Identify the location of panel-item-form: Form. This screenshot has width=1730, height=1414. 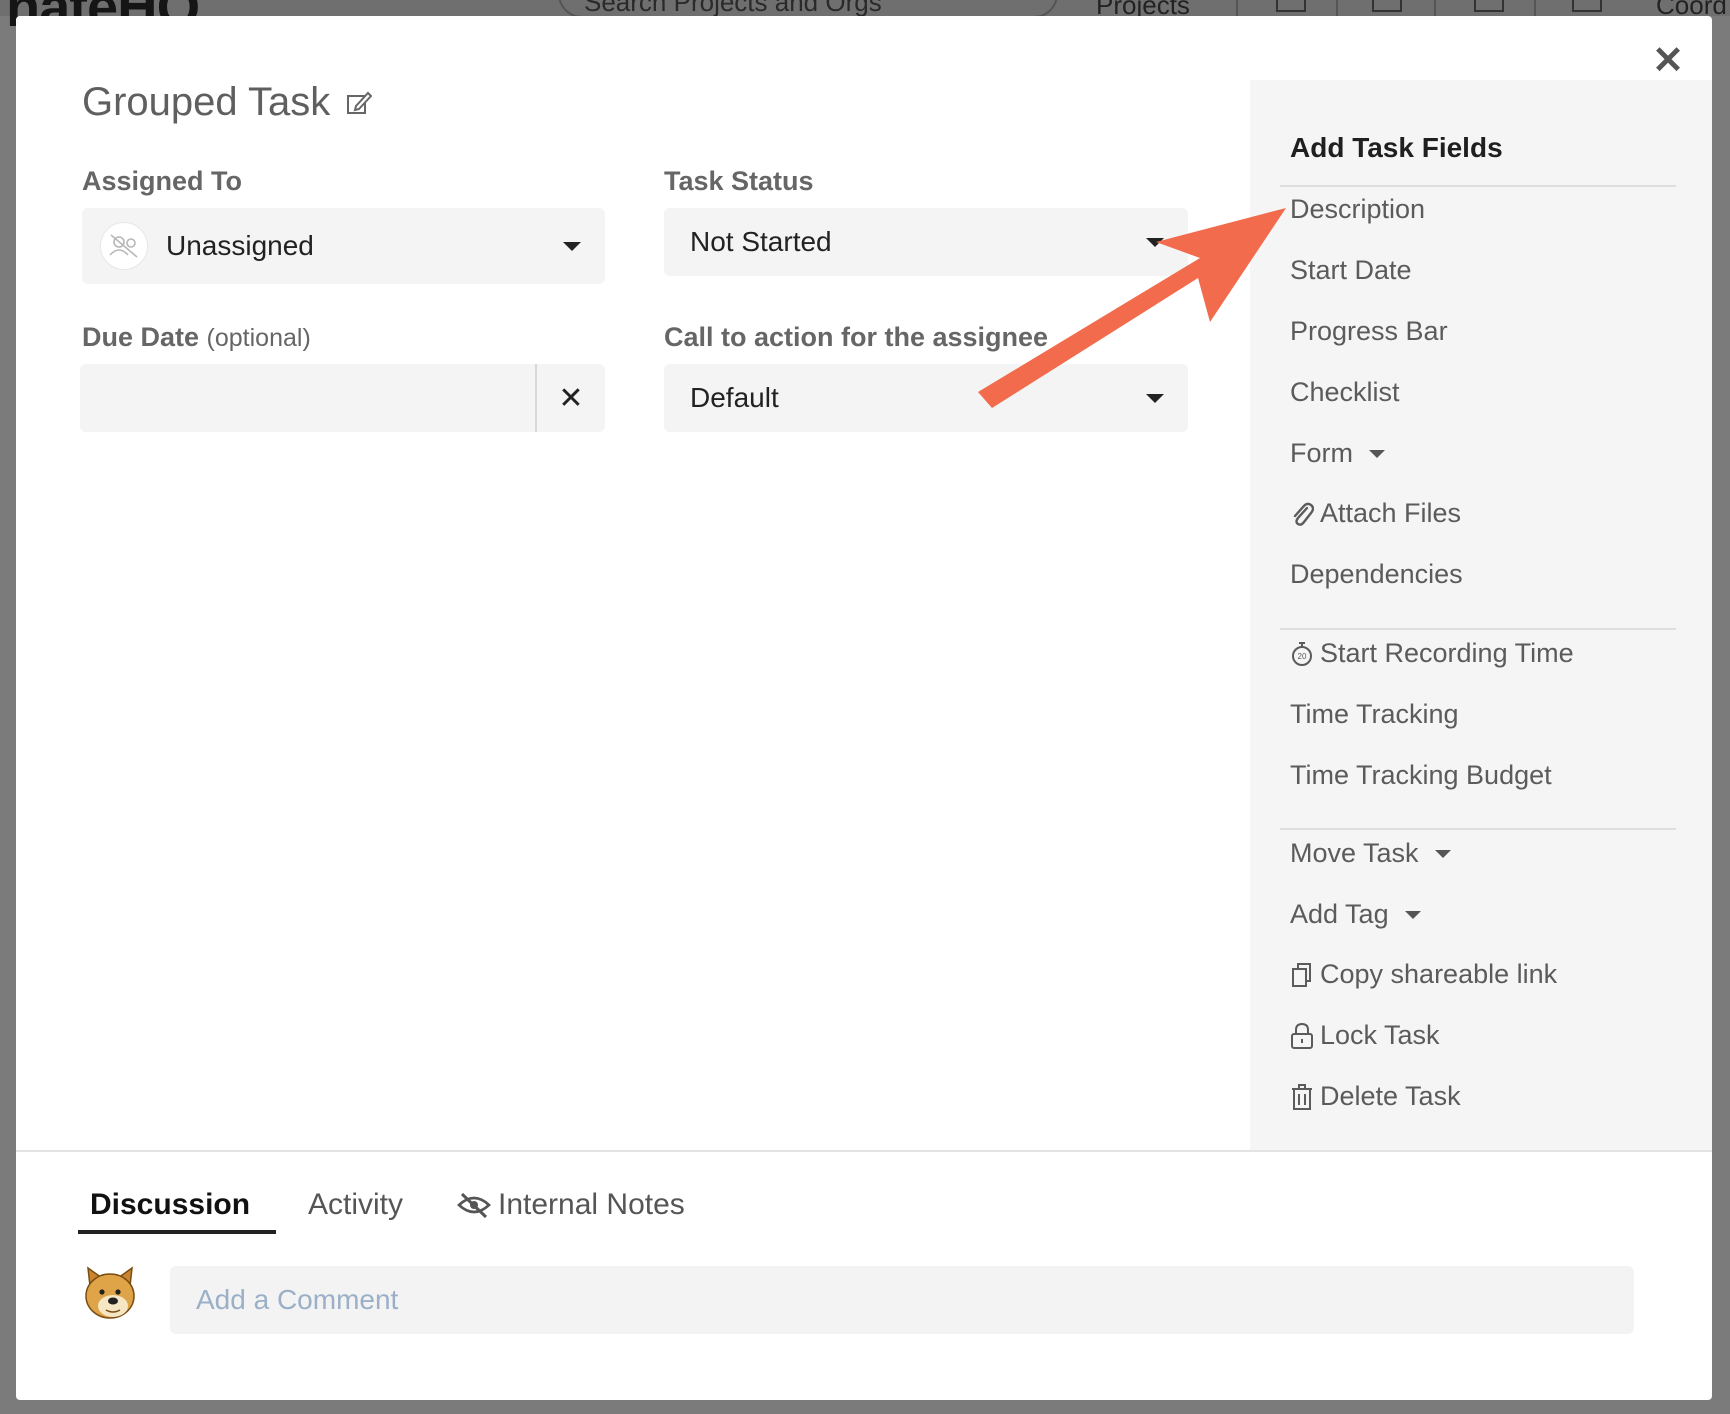
(1337, 453).